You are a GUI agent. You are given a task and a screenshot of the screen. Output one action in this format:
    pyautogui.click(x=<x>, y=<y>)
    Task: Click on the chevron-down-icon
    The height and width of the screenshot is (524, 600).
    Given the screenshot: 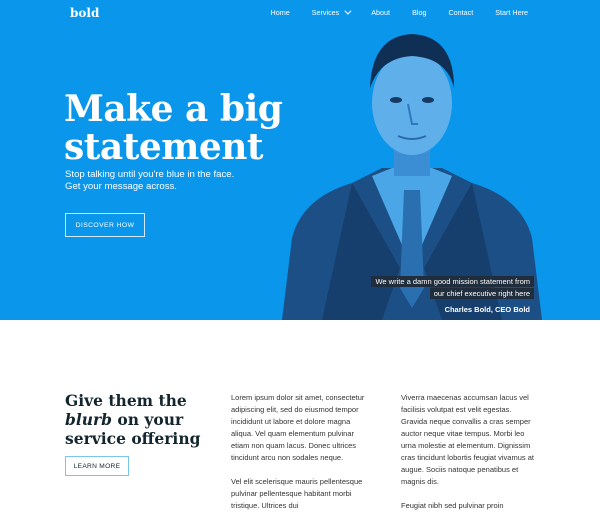 What is the action you would take?
    pyautogui.click(x=348, y=11)
    